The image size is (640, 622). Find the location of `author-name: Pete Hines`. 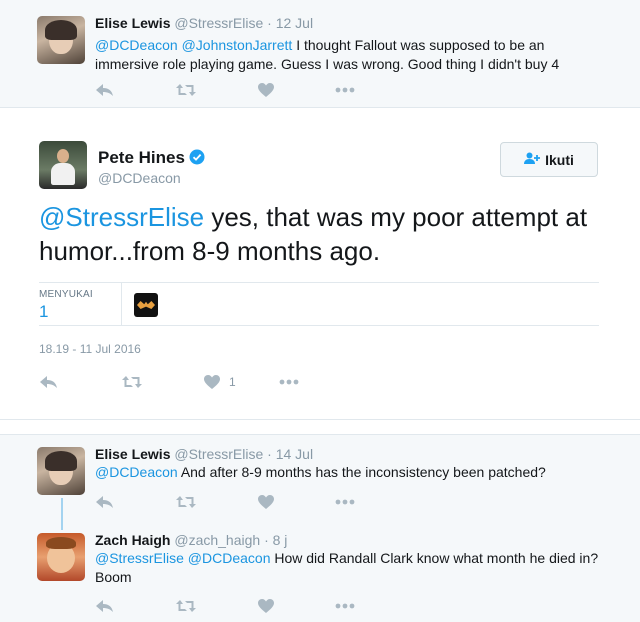

author-name: Pete Hines is located at coordinates (151, 159).